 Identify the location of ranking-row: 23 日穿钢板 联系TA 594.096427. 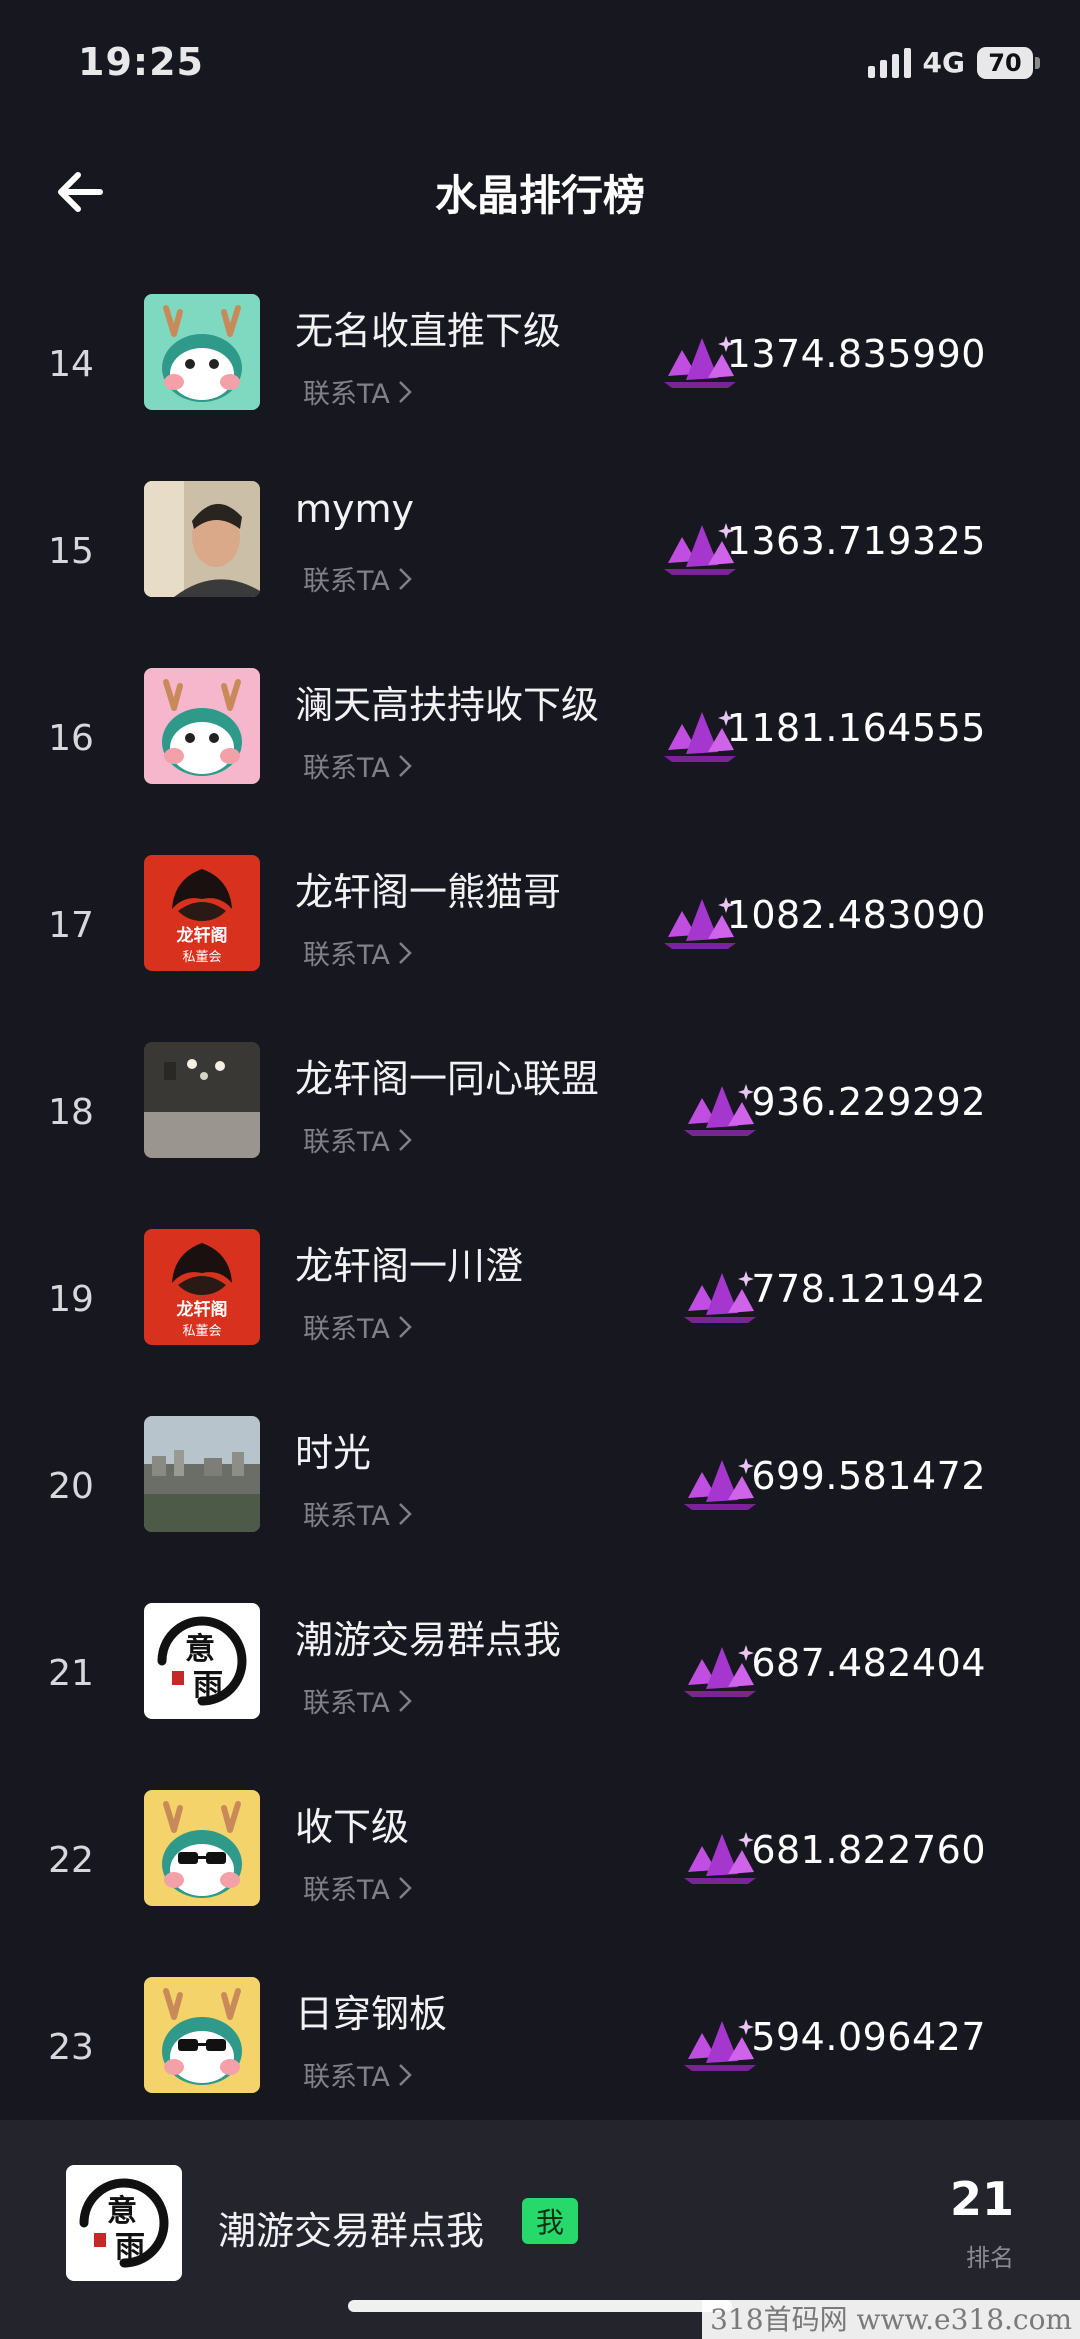
(540, 2052).